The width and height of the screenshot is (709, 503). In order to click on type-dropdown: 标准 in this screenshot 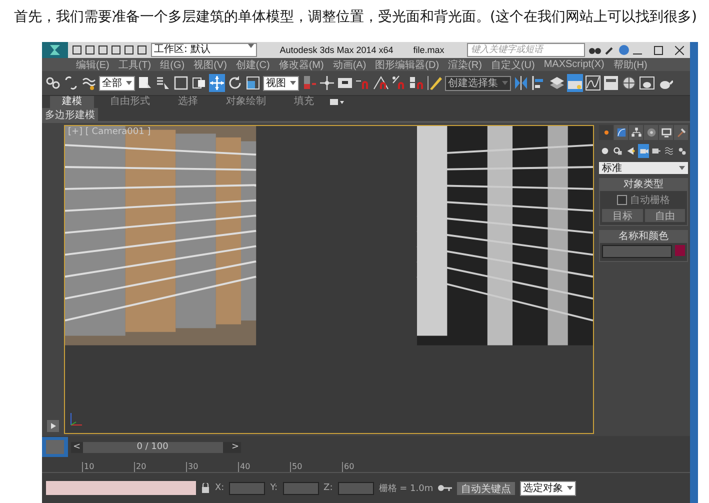, I will do `click(643, 168)`.